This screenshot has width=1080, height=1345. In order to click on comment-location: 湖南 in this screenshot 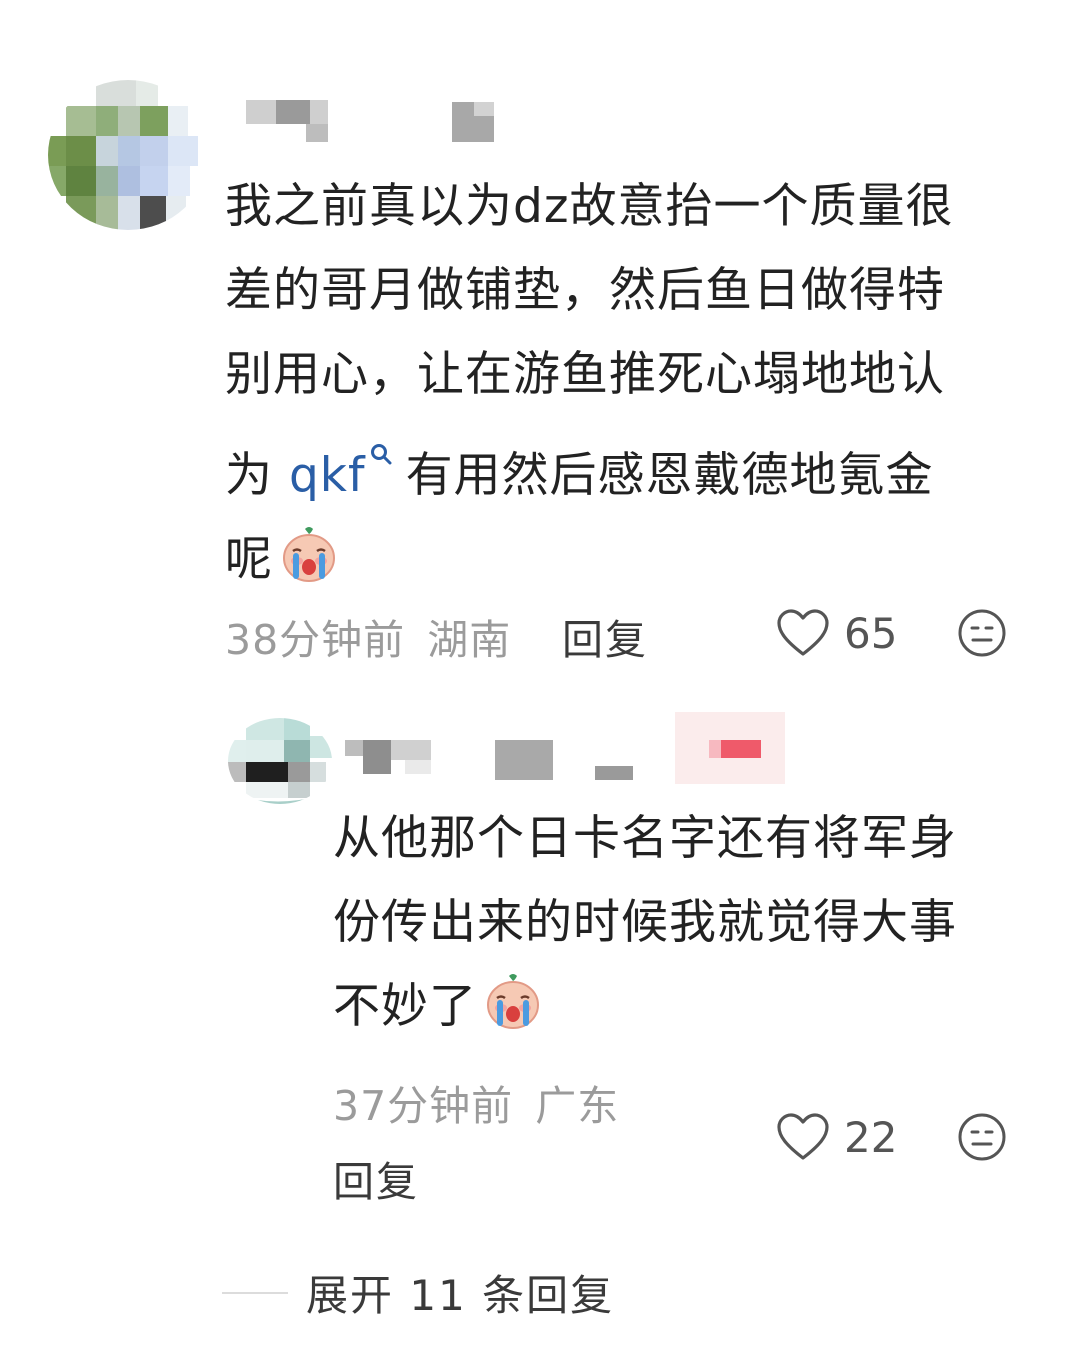, I will do `click(469, 640)`.